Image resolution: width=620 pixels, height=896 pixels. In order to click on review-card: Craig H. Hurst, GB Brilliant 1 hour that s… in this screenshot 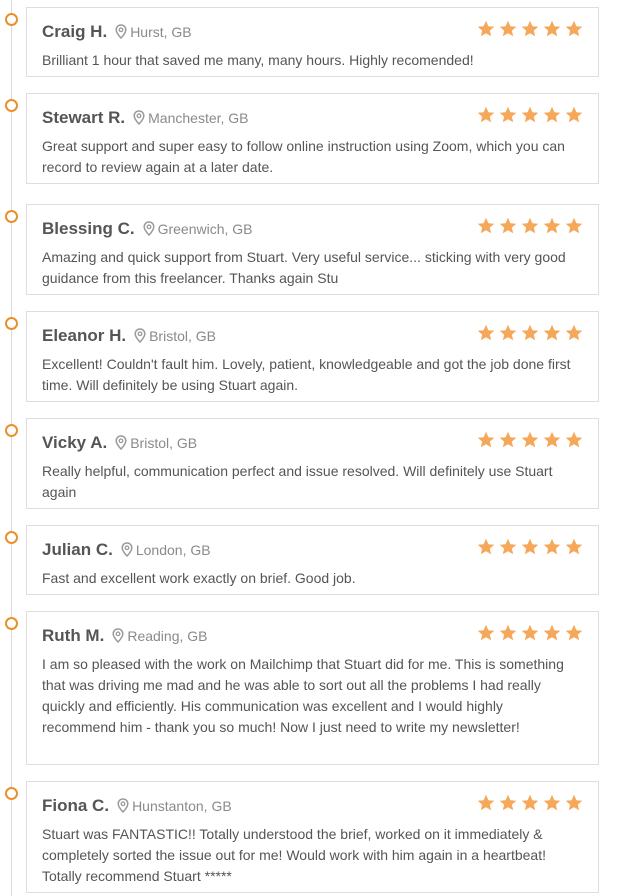, I will do `click(312, 42)`.